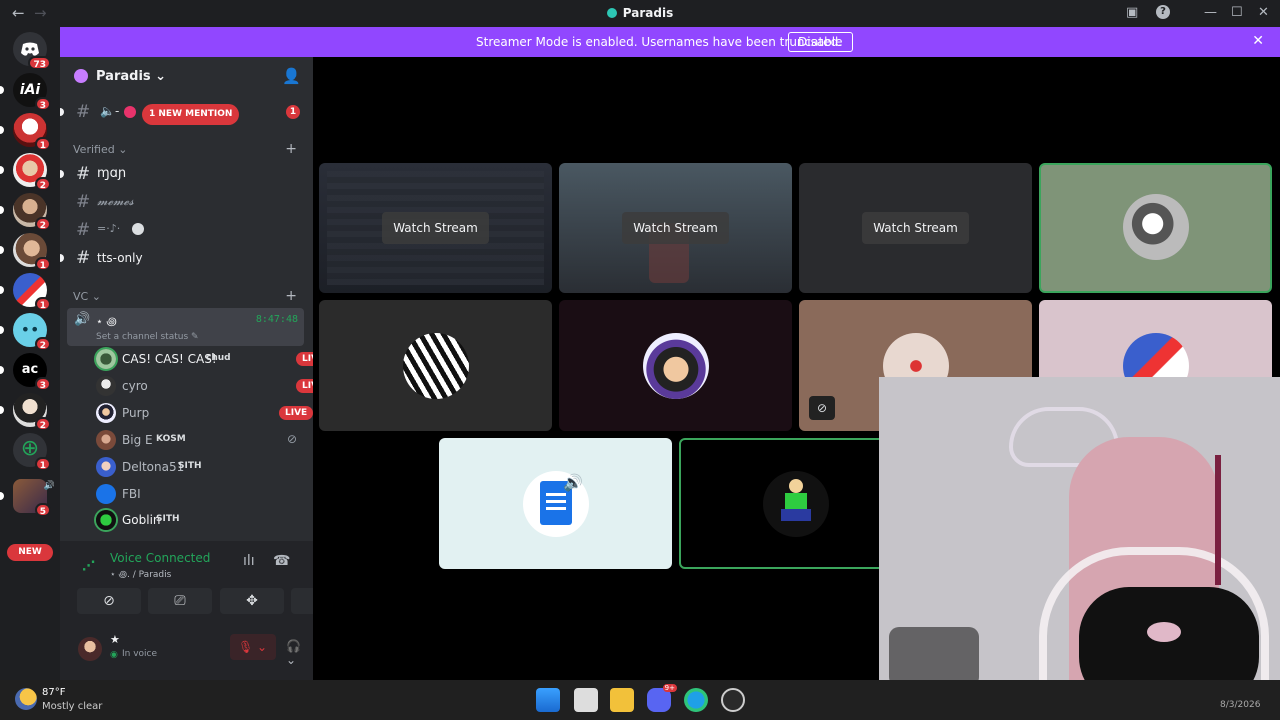  Describe the element at coordinates (291, 76) in the screenshot. I see `invite-people-icon: 👤` at that location.